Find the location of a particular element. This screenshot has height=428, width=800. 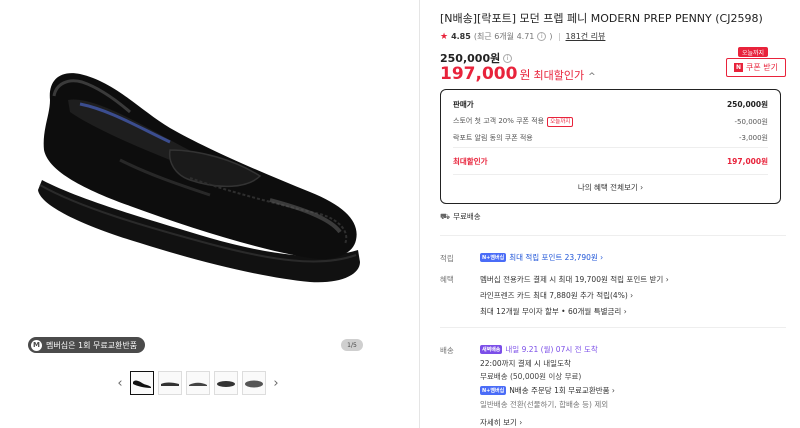

membership-benefit-pill: M 멤버십은 1회 무료교환반품 is located at coordinates (87, 345).